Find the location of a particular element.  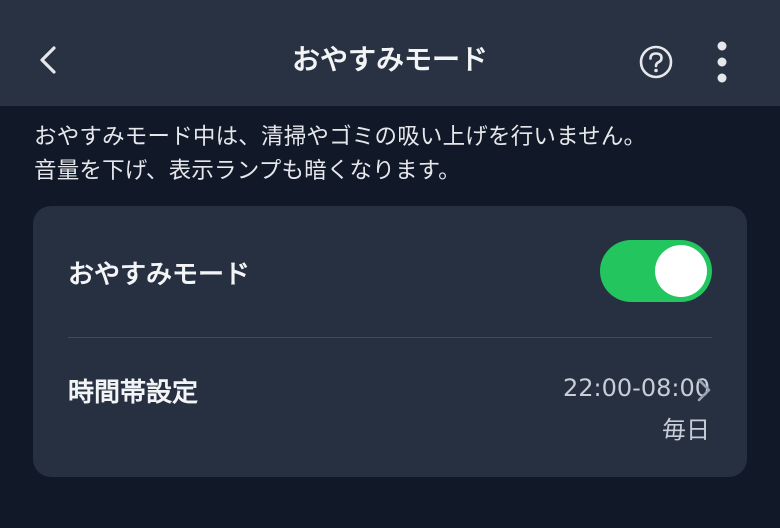

description-line-2: 音量を下げ、表示ランプも暗くなります。 is located at coordinates (247, 171).